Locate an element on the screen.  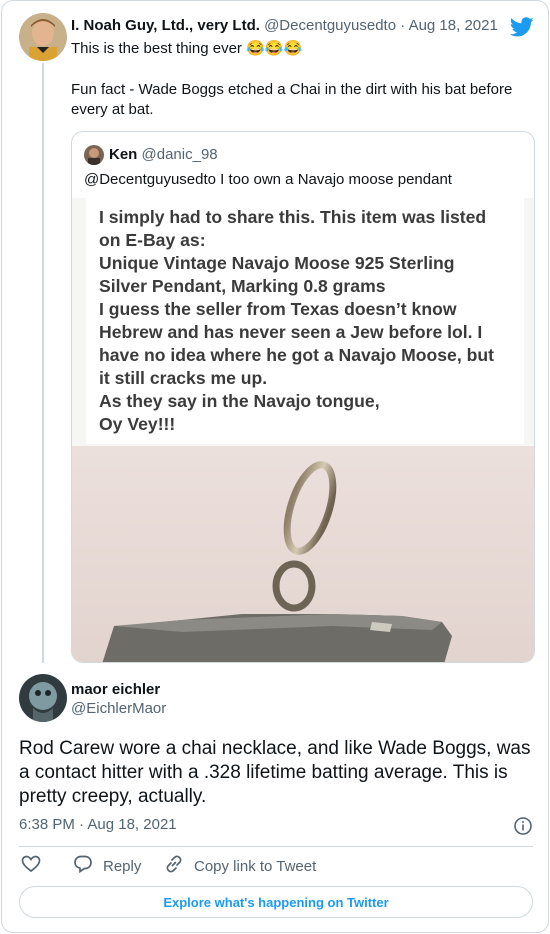
parent-author-name: I. Noah Guy, Ltd., very Ltd. is located at coordinates (165, 25).